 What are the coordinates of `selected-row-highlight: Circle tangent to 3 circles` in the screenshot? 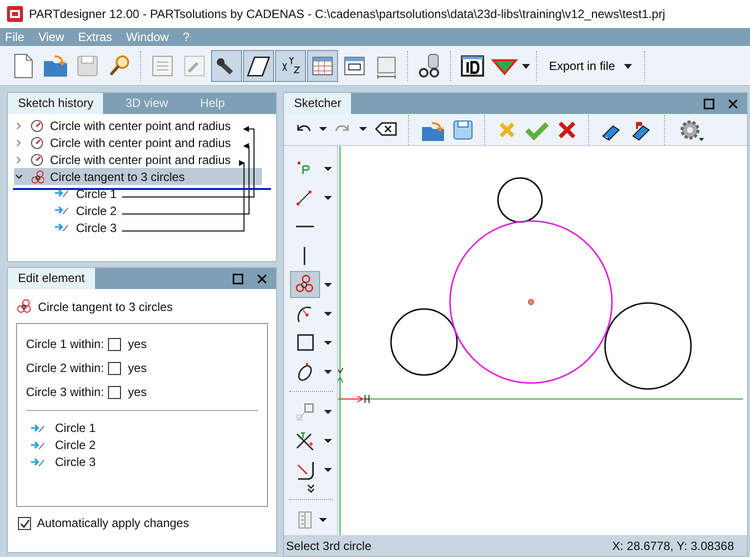 It's located at (138, 176).